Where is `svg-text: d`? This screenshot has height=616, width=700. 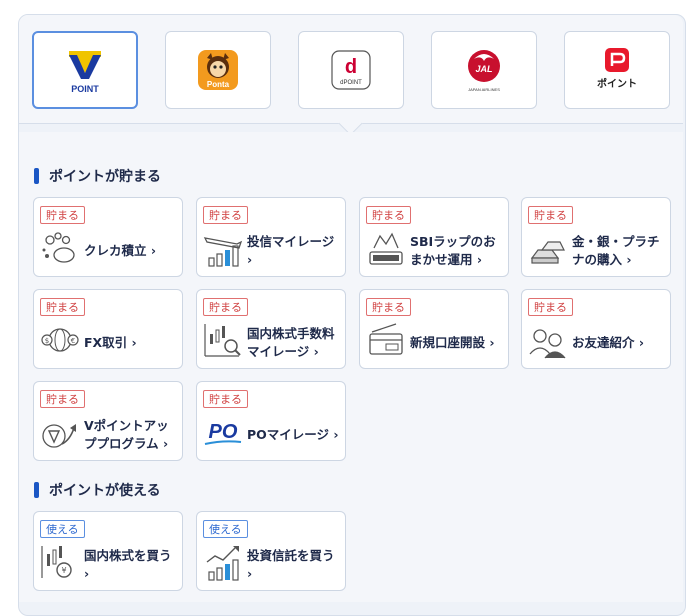 svg-text: d is located at coordinates (351, 67).